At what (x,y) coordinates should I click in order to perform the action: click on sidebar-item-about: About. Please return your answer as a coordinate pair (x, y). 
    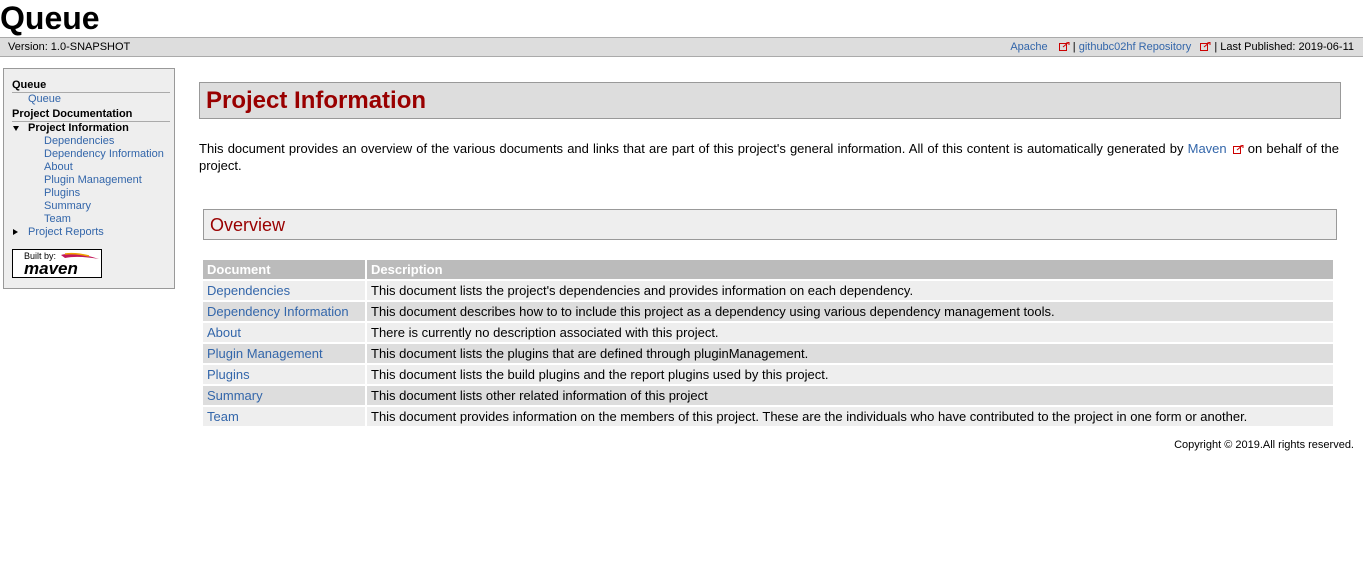
    Looking at the image, I should click on (58, 167).